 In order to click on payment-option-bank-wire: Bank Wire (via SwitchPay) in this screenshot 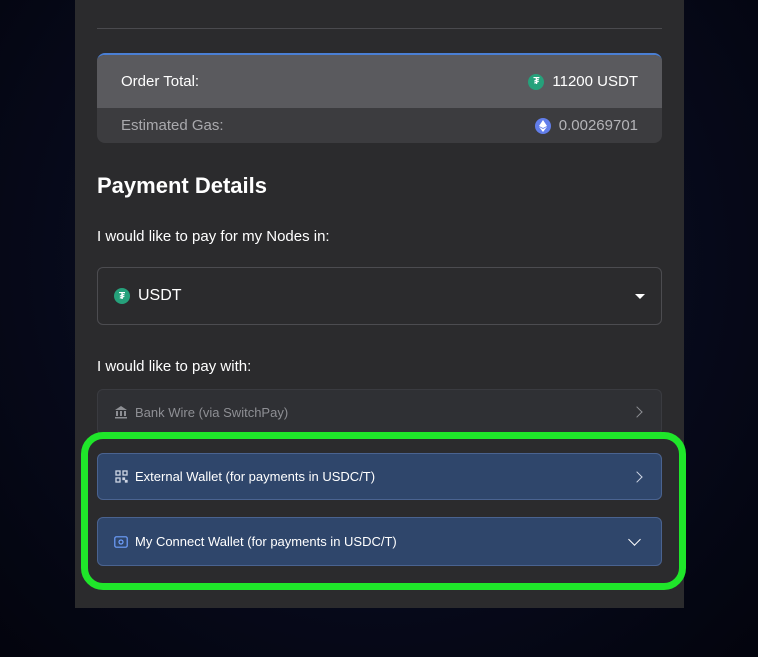, I will do `click(379, 412)`.